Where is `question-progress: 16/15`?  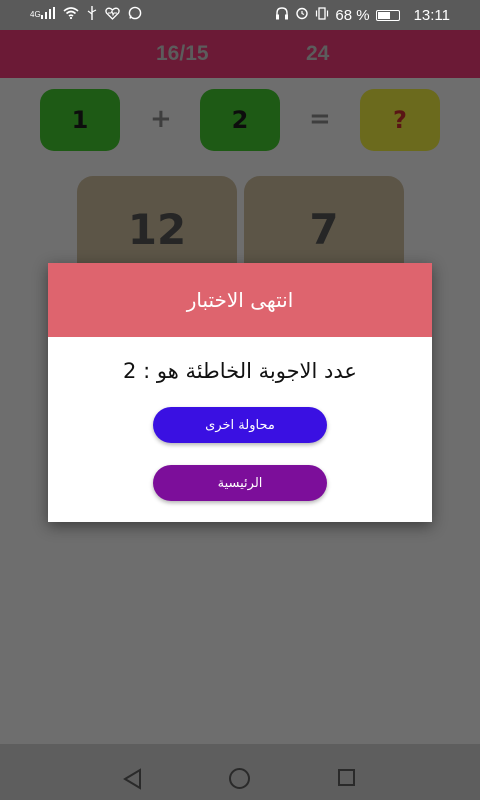 question-progress: 16/15 is located at coordinates (182, 53).